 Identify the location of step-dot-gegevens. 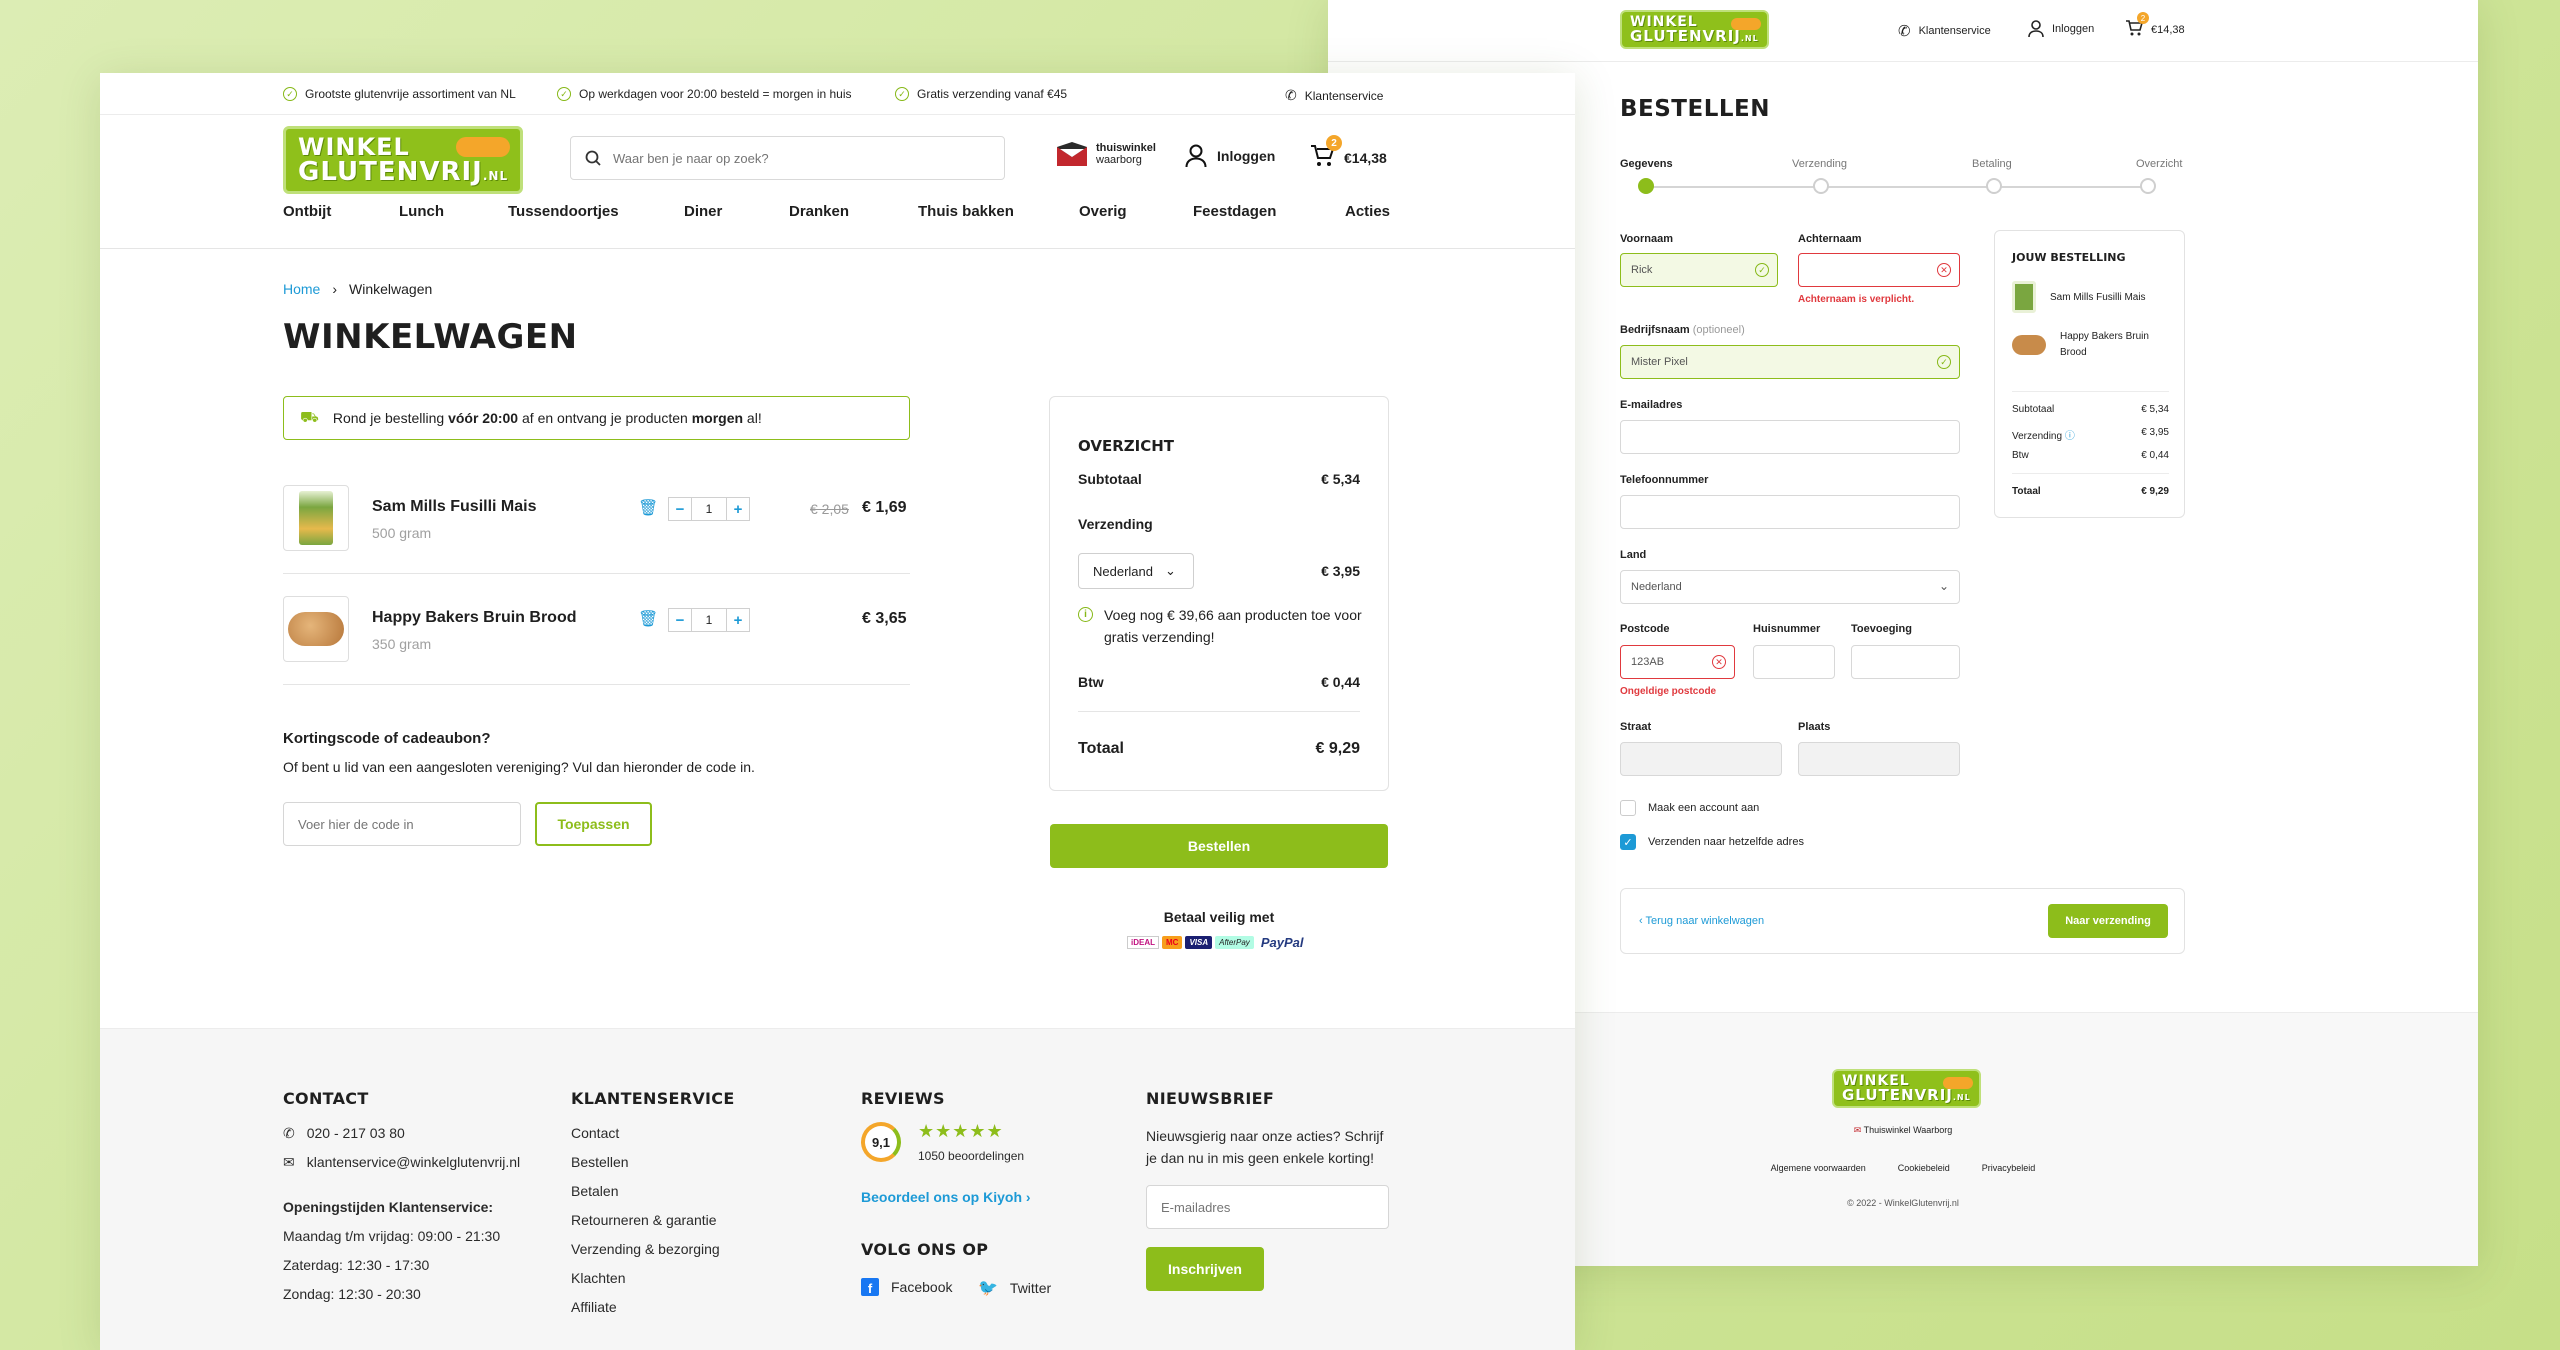
(1646, 186).